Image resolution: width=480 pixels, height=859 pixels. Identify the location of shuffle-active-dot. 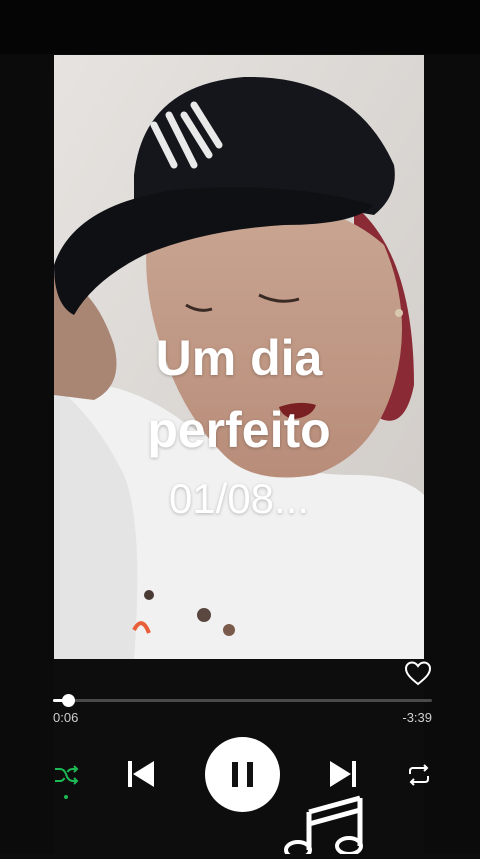
(66, 797).